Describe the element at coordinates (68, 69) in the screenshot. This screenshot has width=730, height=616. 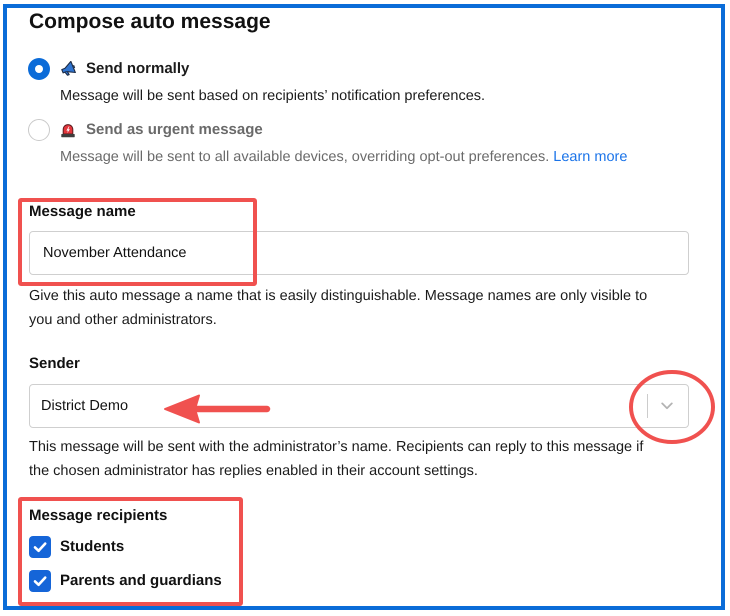
I see `megaphone-icon` at that location.